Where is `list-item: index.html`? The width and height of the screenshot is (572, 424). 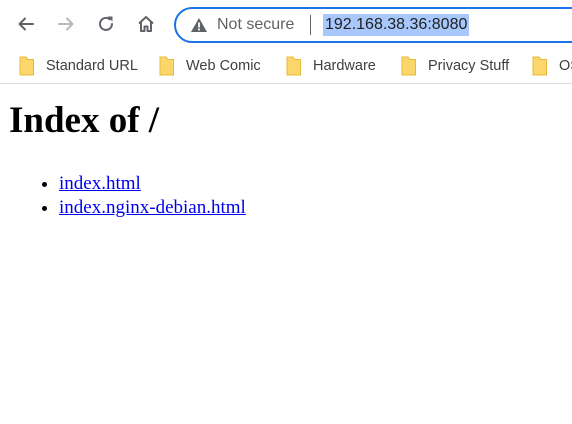
list-item: index.html is located at coordinates (152, 184).